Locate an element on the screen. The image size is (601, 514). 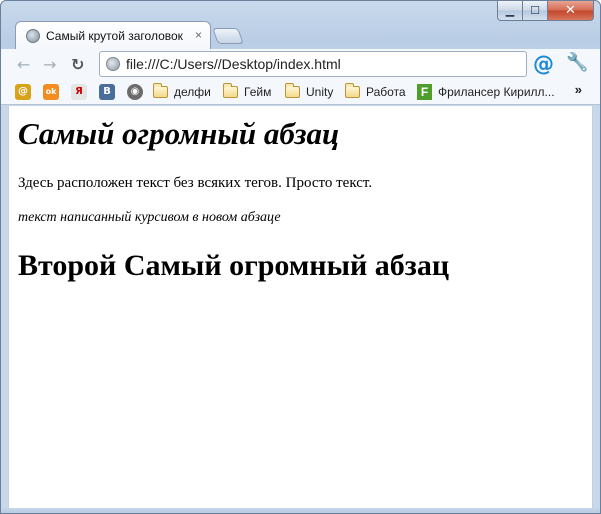
page-paragraph-italic: текст написанный курсивом в новом абзаце is located at coordinates (149, 217).